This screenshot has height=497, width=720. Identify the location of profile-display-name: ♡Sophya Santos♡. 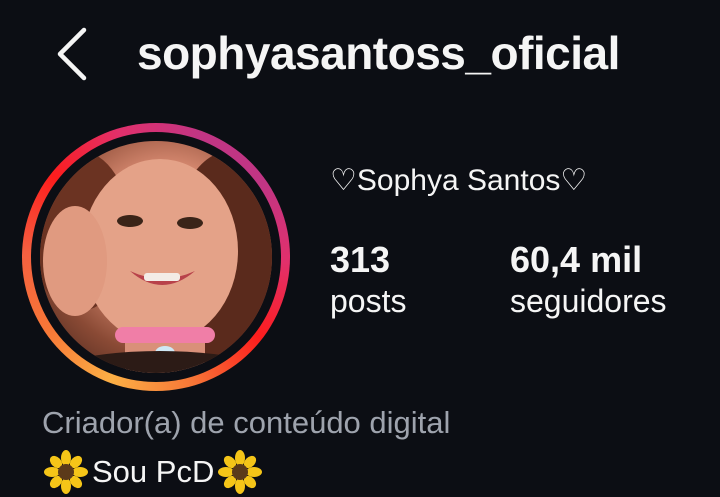
(459, 180).